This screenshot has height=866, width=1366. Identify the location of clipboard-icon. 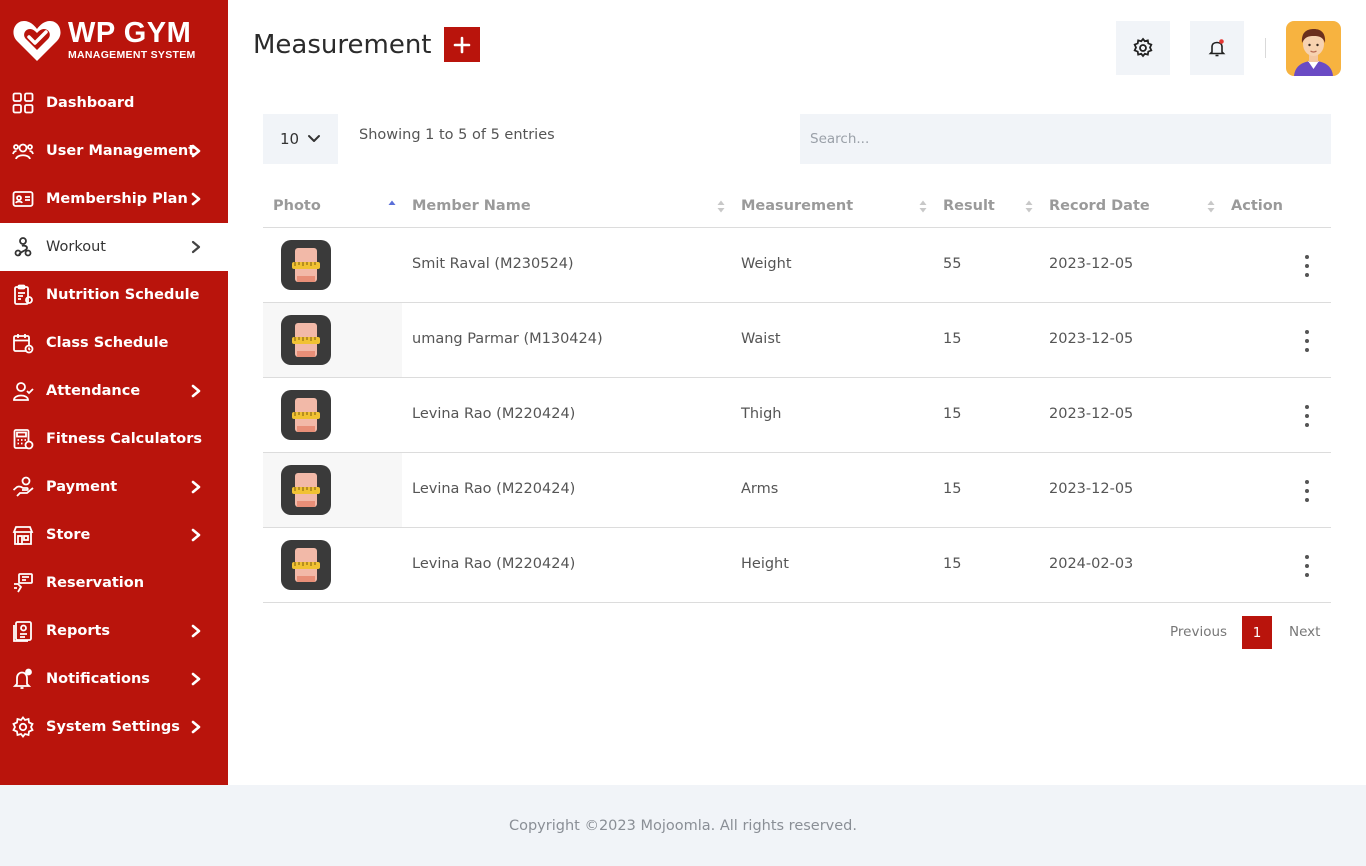
(23, 295).